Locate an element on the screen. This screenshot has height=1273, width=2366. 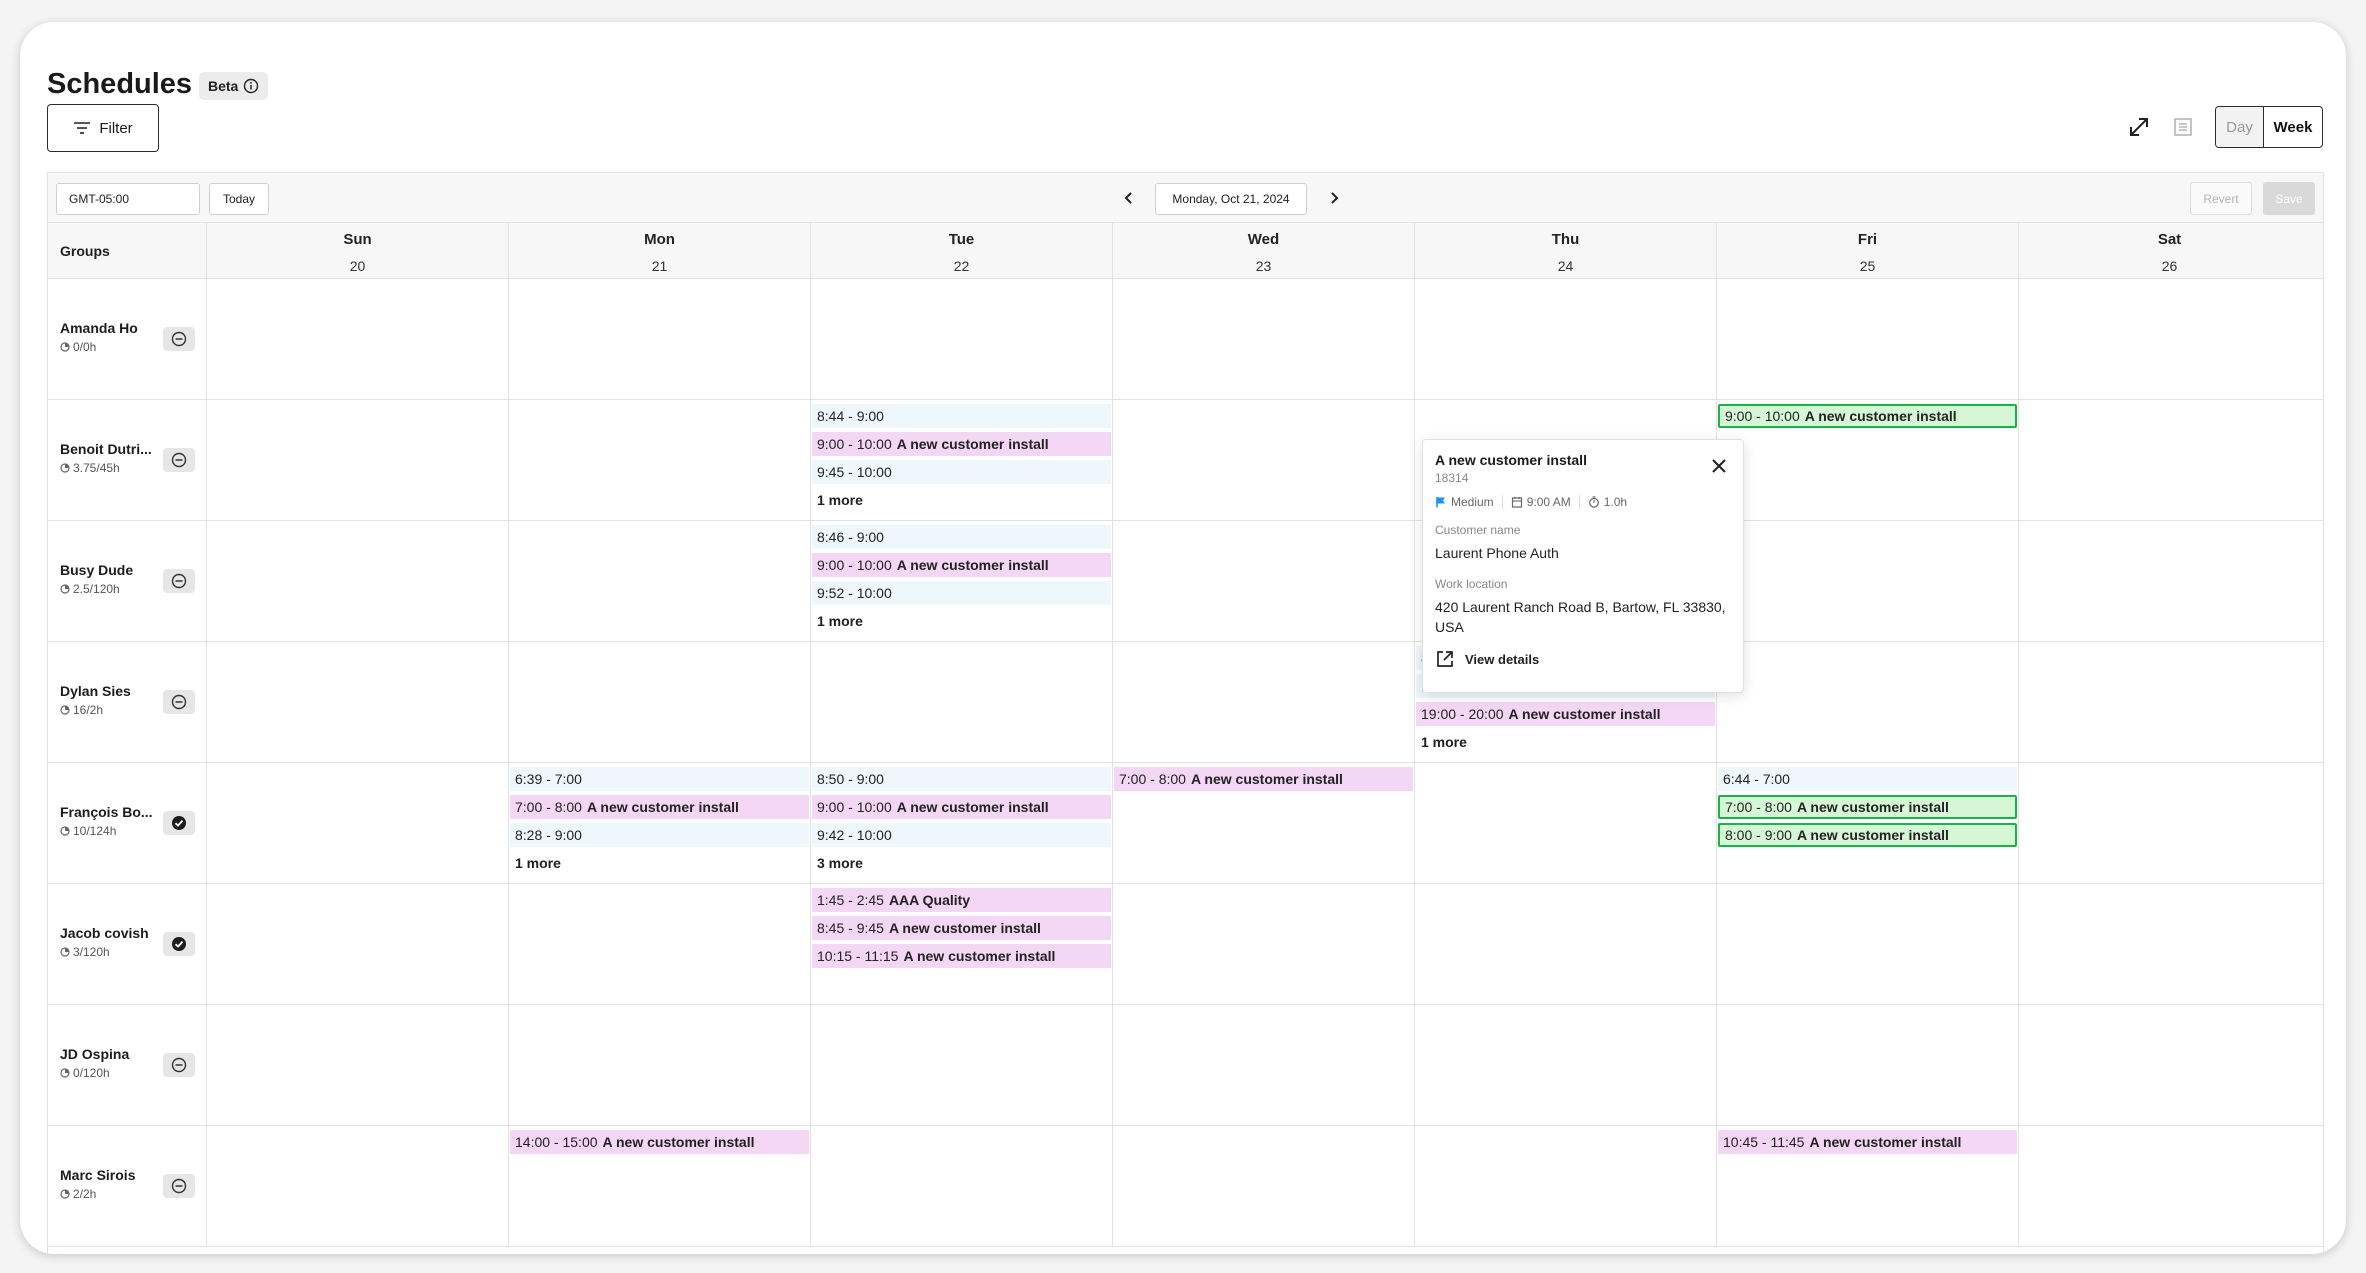
chevron-right-icon is located at coordinates (1334, 198).